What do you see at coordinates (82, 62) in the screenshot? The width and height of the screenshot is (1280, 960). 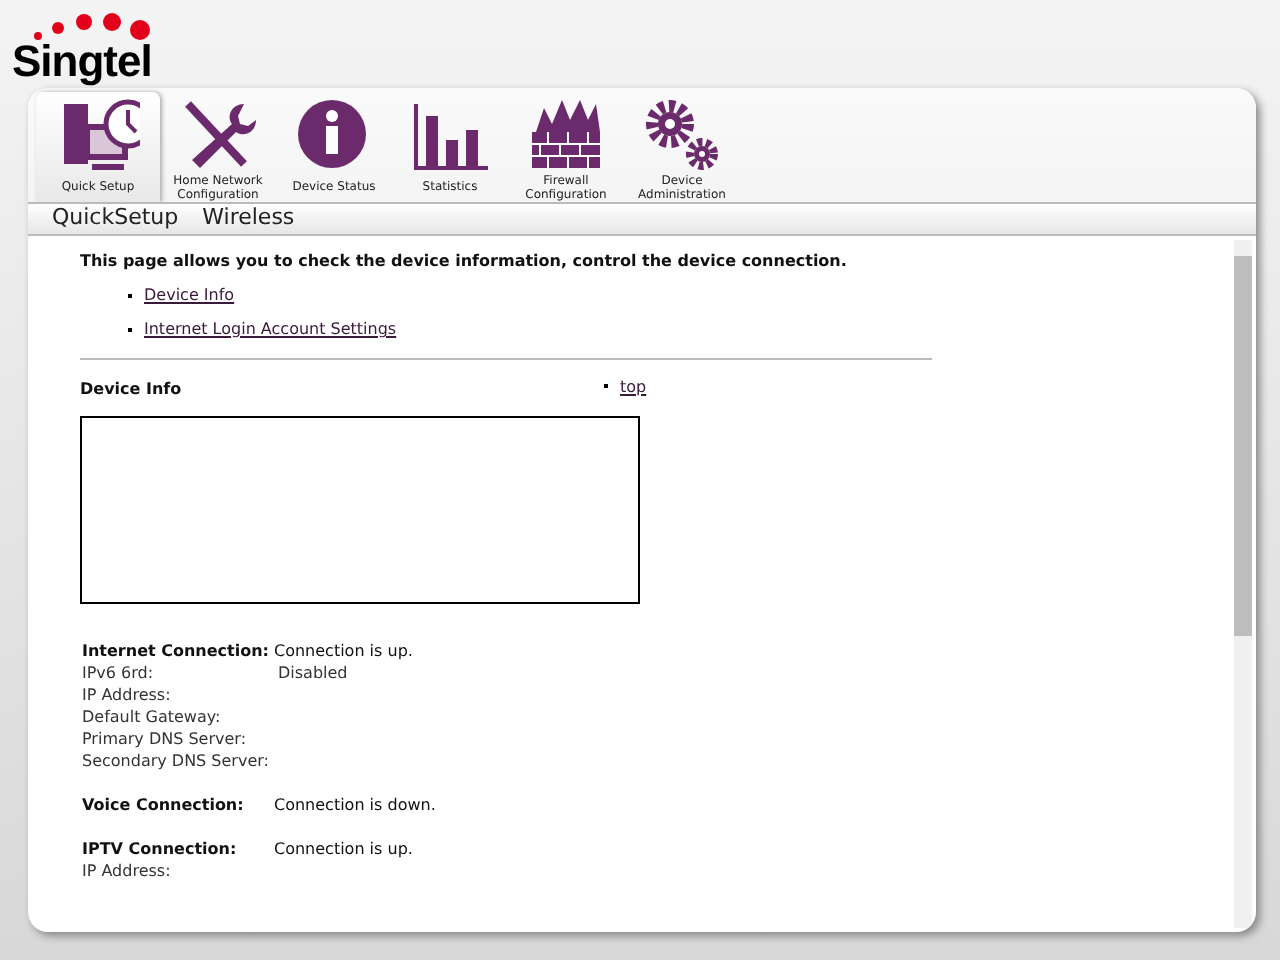 I see `logo-text: Singtel` at bounding box center [82, 62].